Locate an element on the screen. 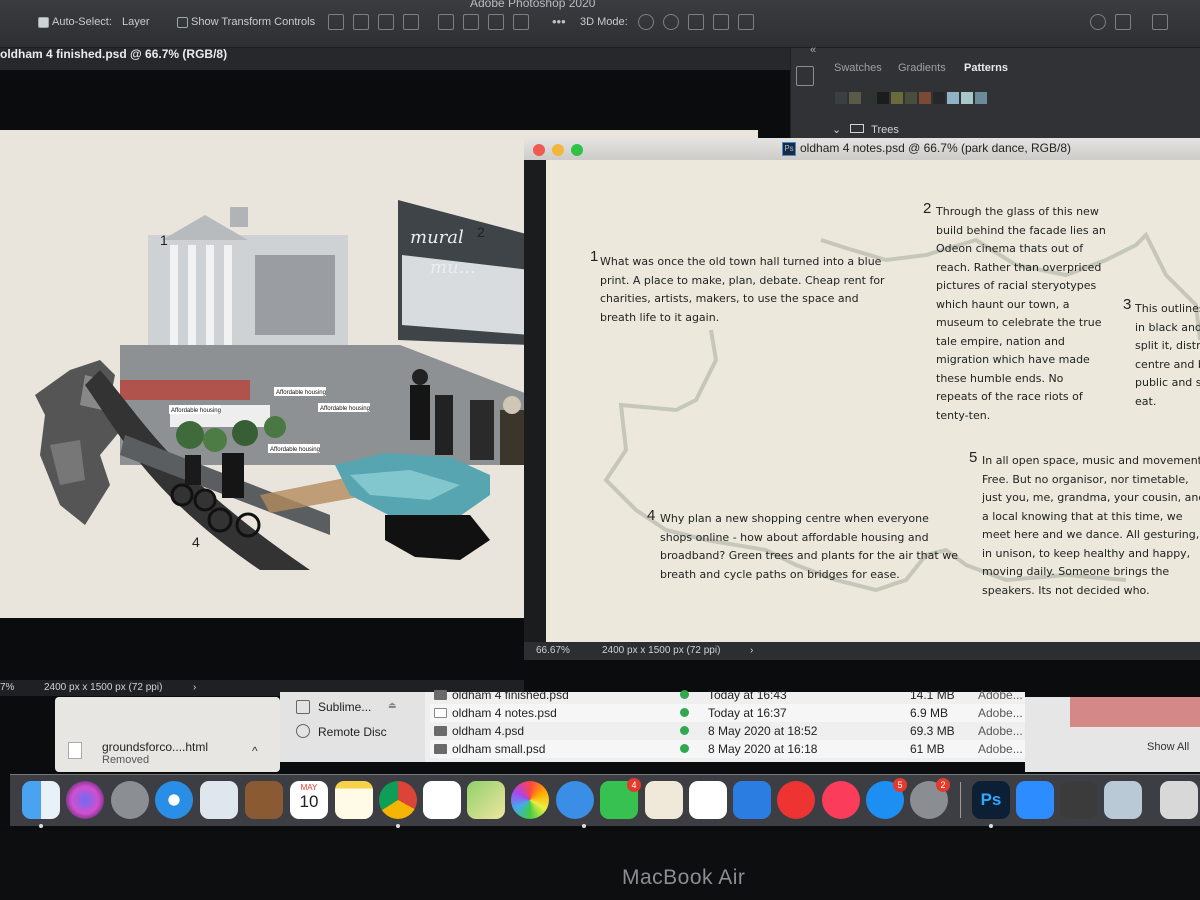  transform-controls-checkbox is located at coordinates (182, 22).